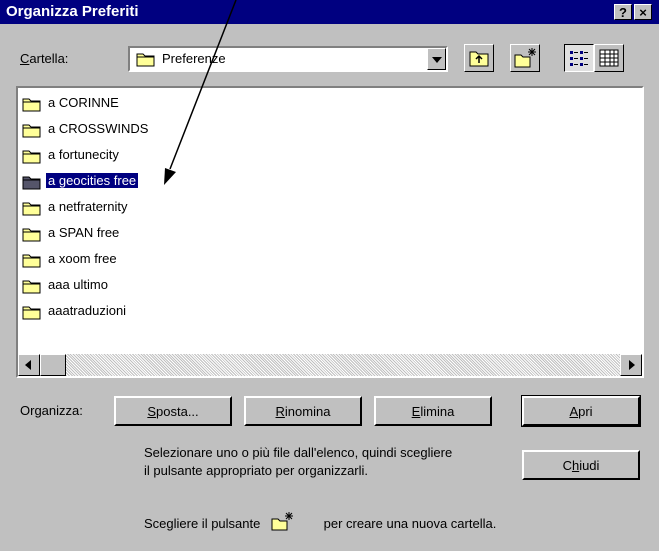 Image resolution: width=659 pixels, height=551 pixels. I want to click on list-item: a geocities free, so click(81, 181).